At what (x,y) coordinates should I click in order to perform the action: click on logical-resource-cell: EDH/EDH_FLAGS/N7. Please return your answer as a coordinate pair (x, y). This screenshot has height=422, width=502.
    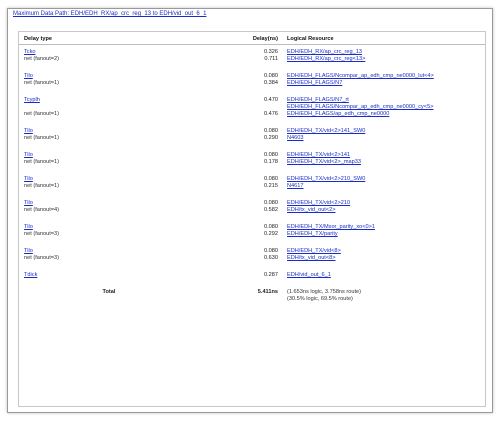
    Looking at the image, I should click on (383, 83).